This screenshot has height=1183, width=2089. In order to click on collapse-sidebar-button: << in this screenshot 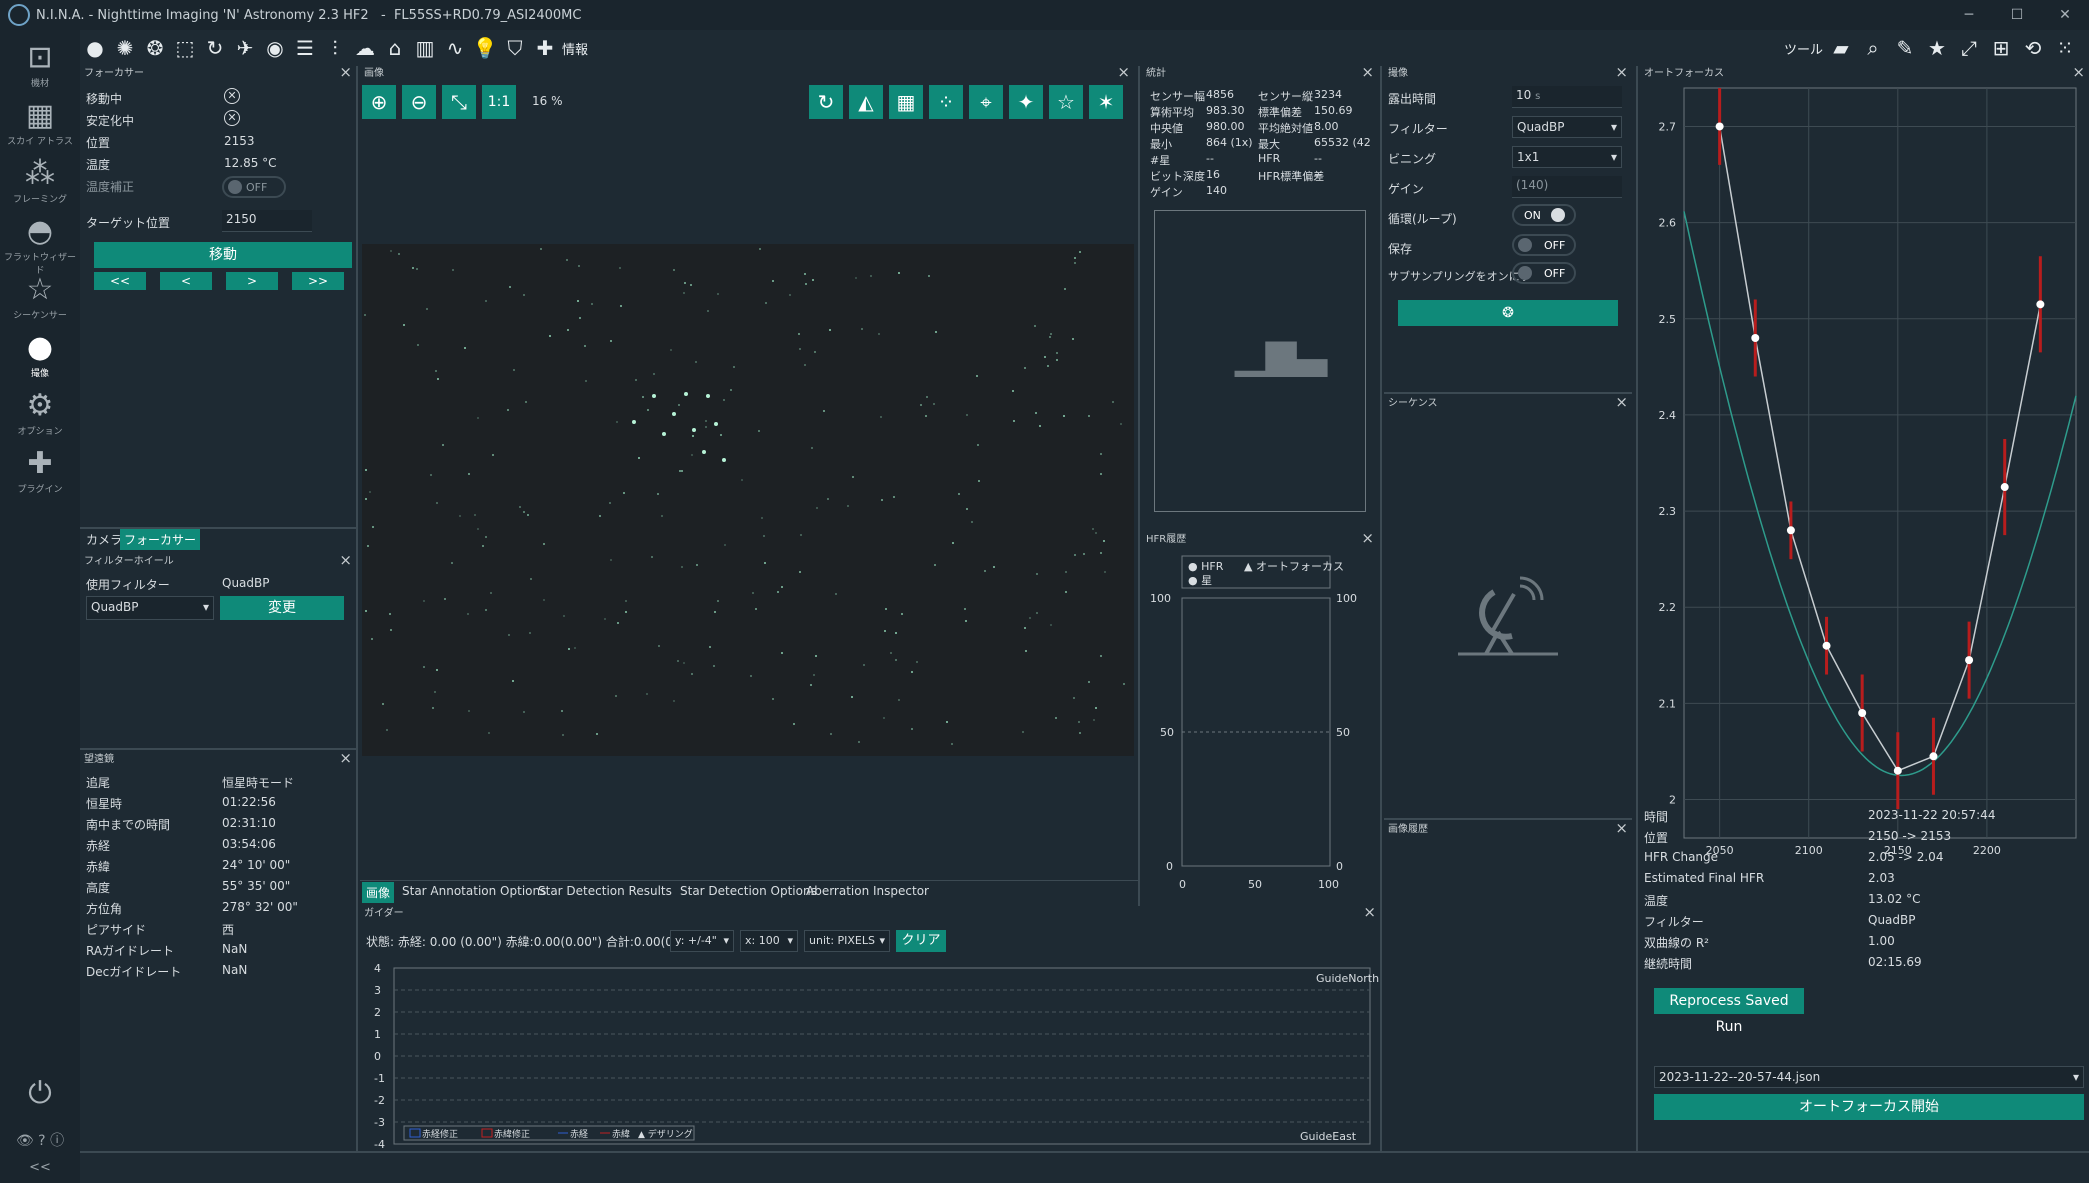, I will do `click(40, 1167)`.